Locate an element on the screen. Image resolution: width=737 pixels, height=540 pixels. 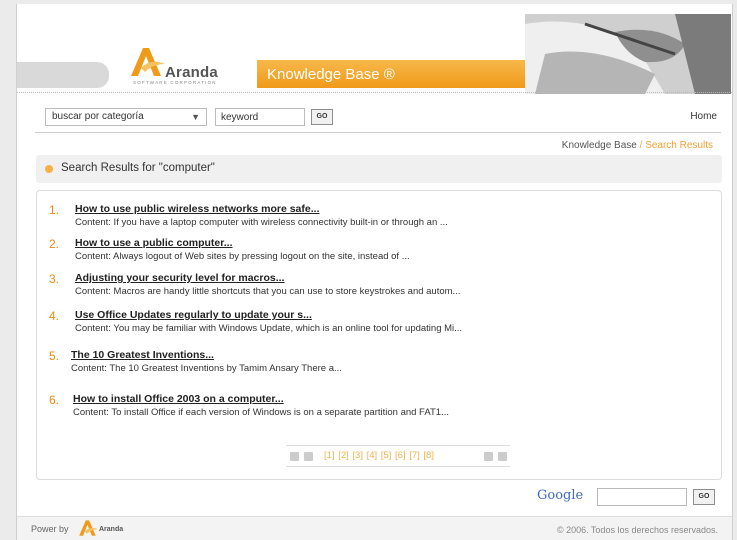
results-heading-bar: Search Results for "computer" is located at coordinates (379, 169).